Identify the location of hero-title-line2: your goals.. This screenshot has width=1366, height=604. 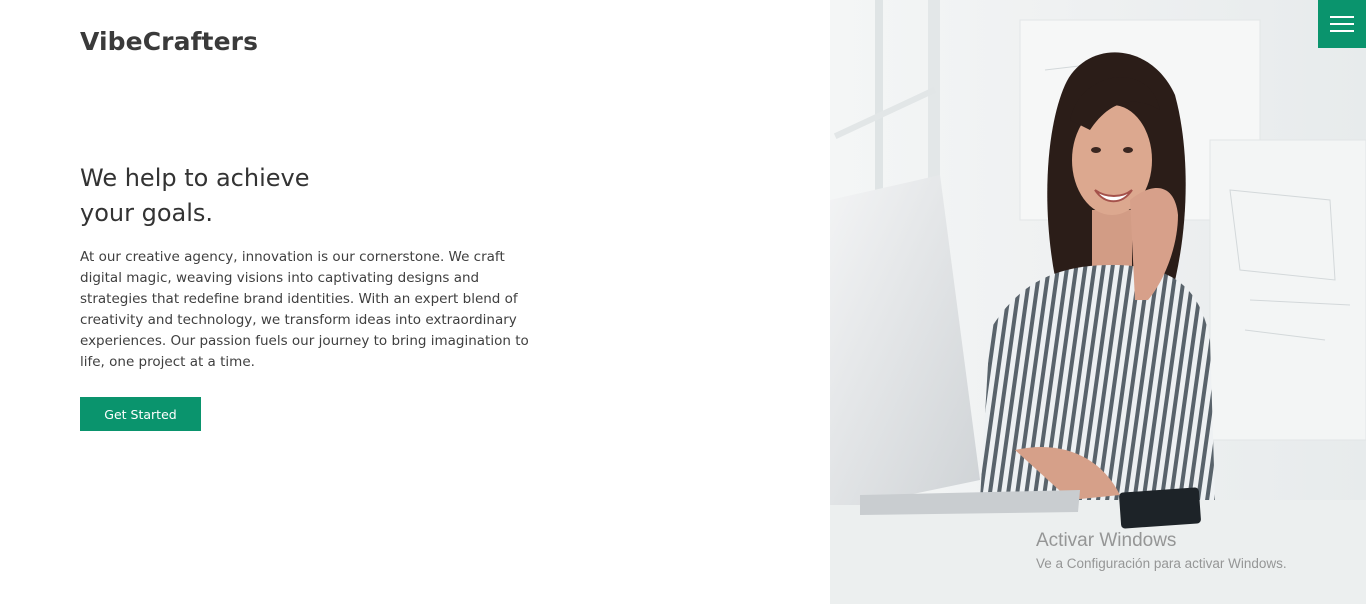
(147, 213).